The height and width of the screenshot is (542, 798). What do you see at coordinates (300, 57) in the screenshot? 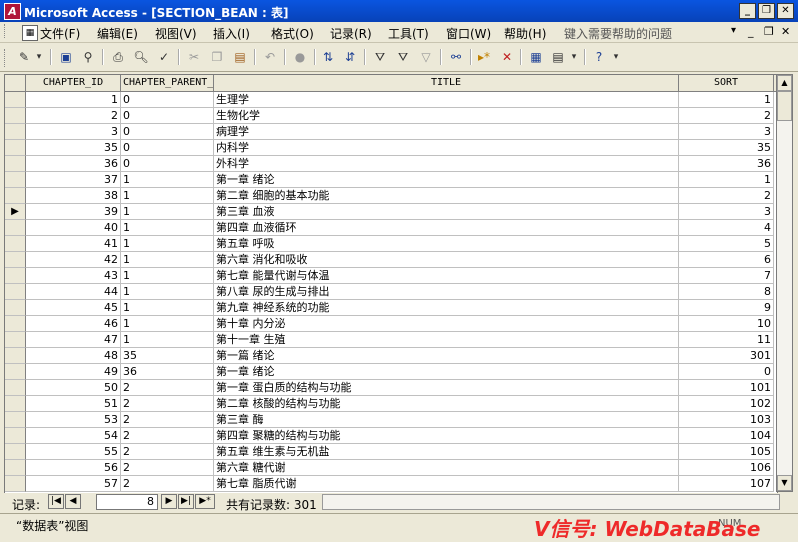
I see `hyperlink-icon: ●` at bounding box center [300, 57].